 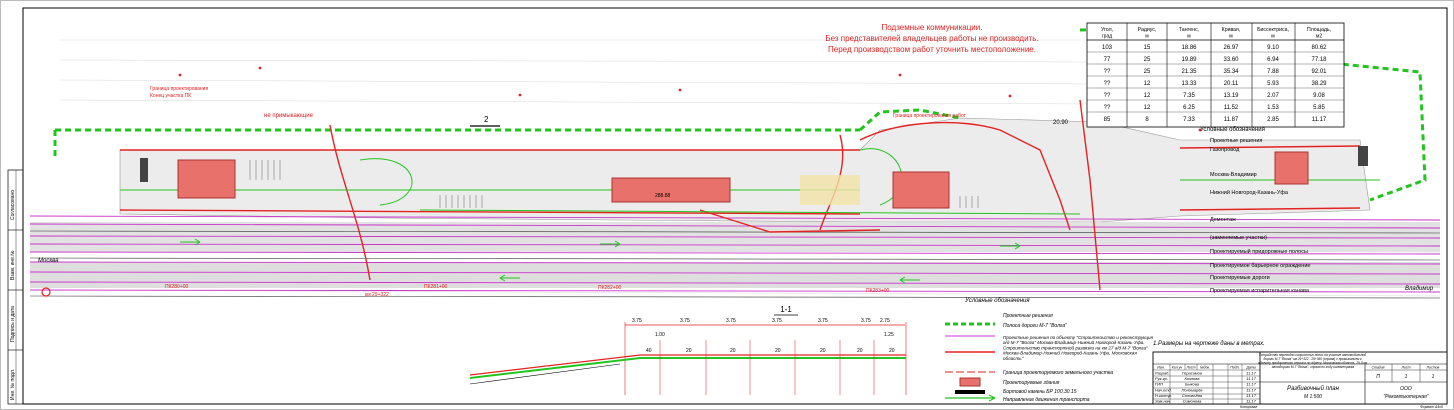 I want to click on stamp-label-3: Подпись и дата, so click(x=13, y=324).